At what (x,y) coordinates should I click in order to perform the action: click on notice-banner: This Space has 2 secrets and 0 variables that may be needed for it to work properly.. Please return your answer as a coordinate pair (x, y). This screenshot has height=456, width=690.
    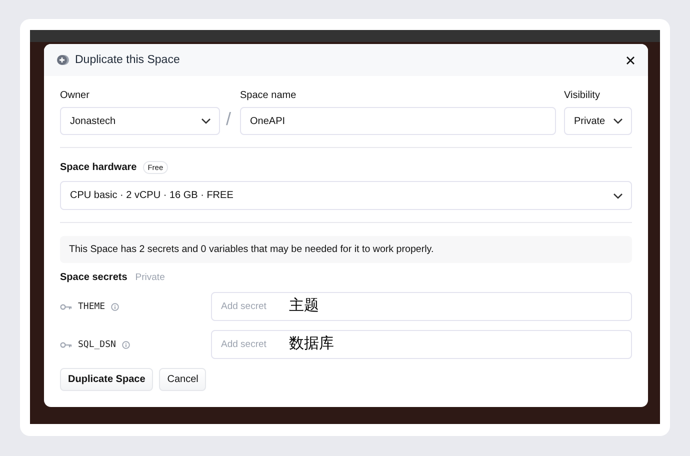
    Looking at the image, I should click on (346, 249).